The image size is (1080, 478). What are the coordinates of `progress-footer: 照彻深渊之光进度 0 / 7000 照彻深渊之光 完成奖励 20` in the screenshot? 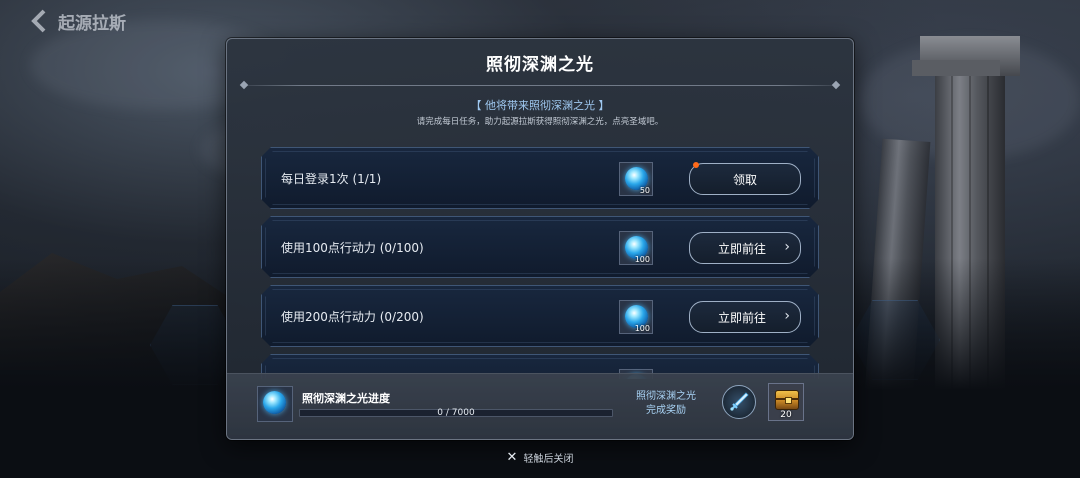 It's located at (540, 406).